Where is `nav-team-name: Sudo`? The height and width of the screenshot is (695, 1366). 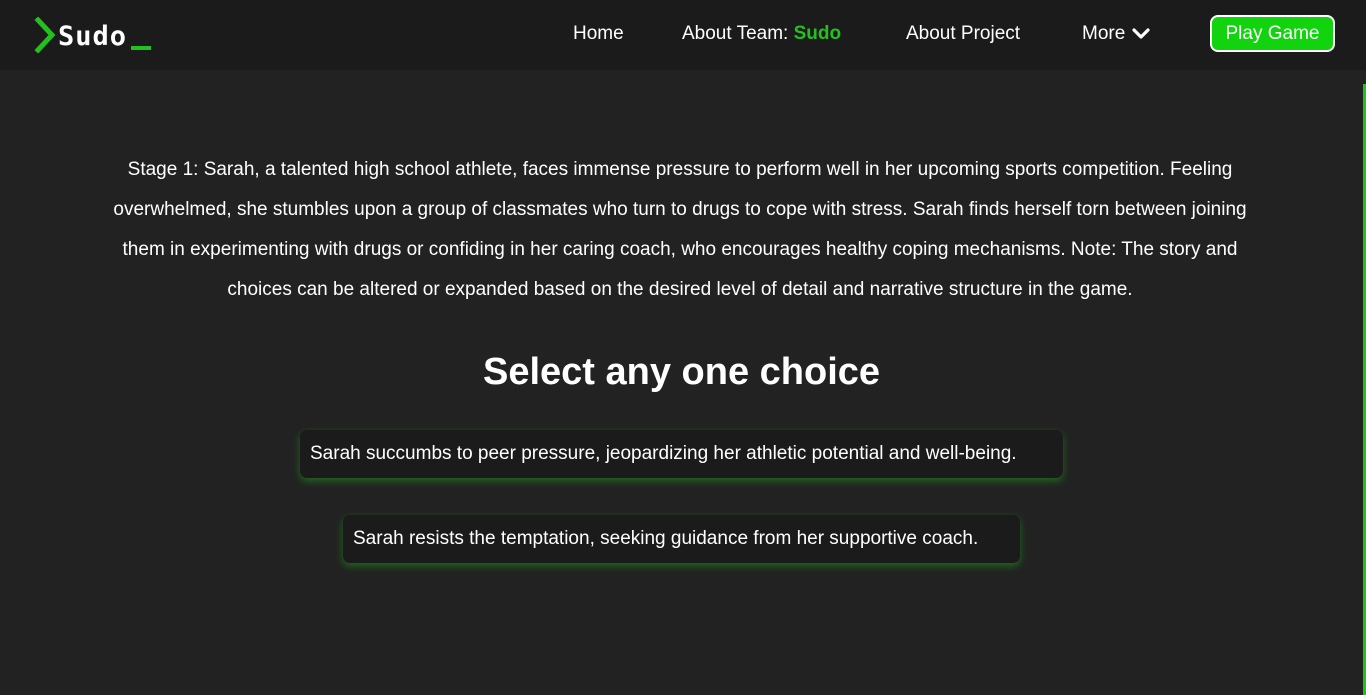
nav-team-name: Sudo is located at coordinates (817, 33).